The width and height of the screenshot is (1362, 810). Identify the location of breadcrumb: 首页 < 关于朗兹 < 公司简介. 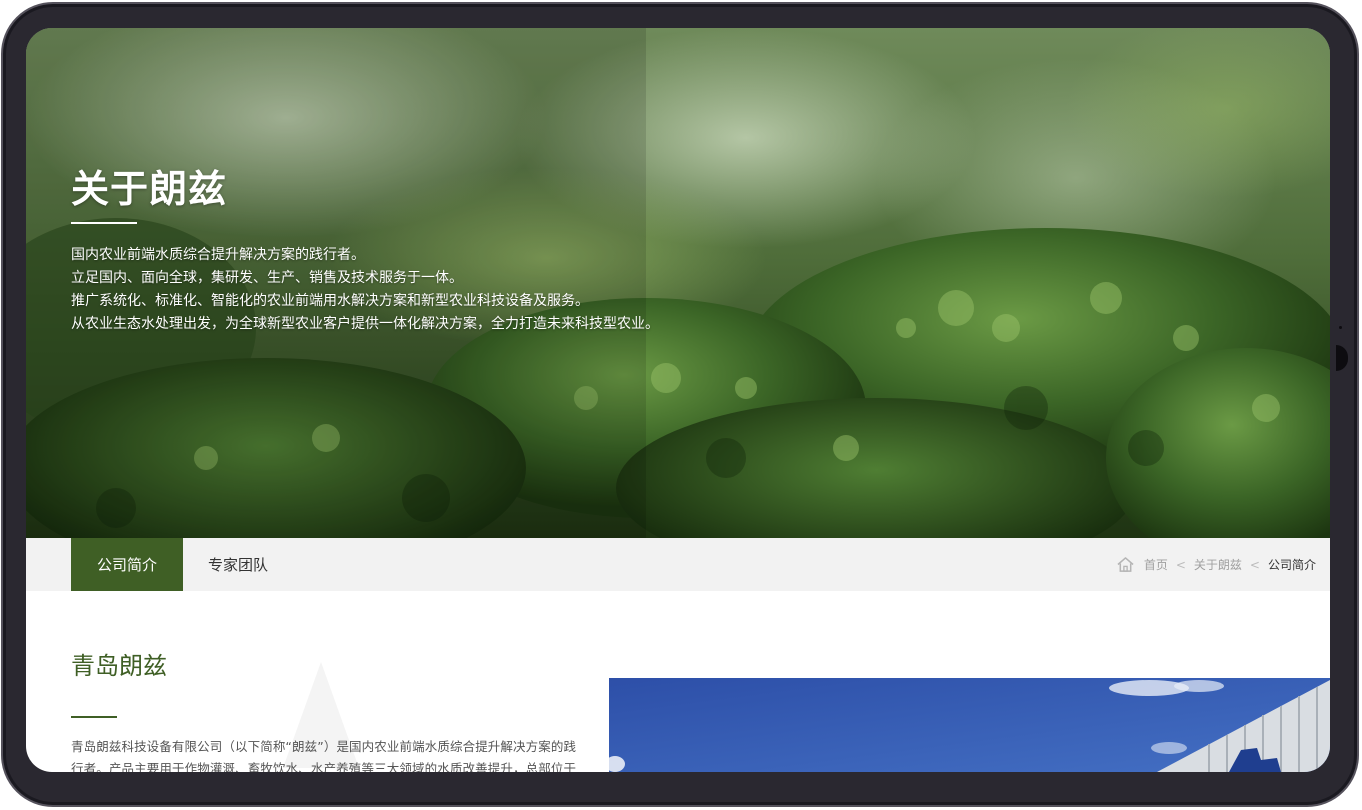
(1216, 564).